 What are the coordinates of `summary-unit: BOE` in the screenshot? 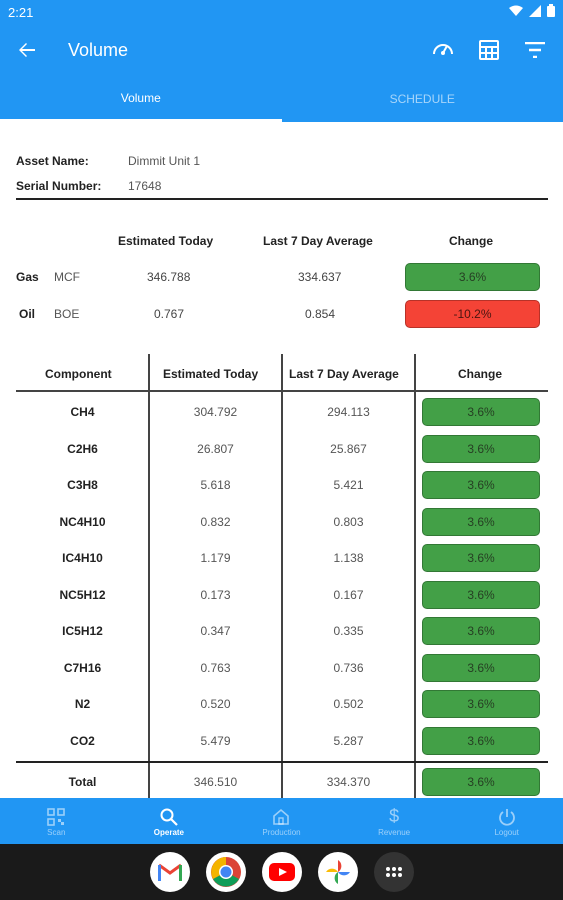 It's located at (67, 314).